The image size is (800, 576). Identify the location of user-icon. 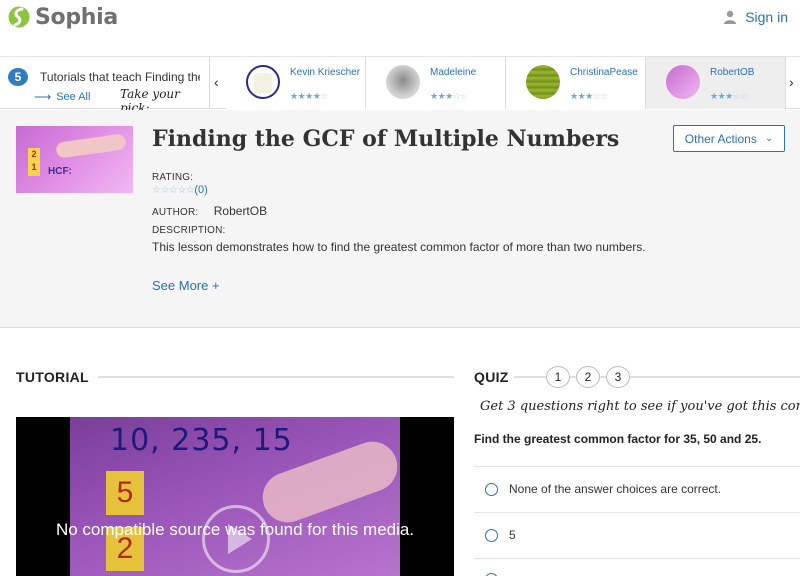
(730, 17).